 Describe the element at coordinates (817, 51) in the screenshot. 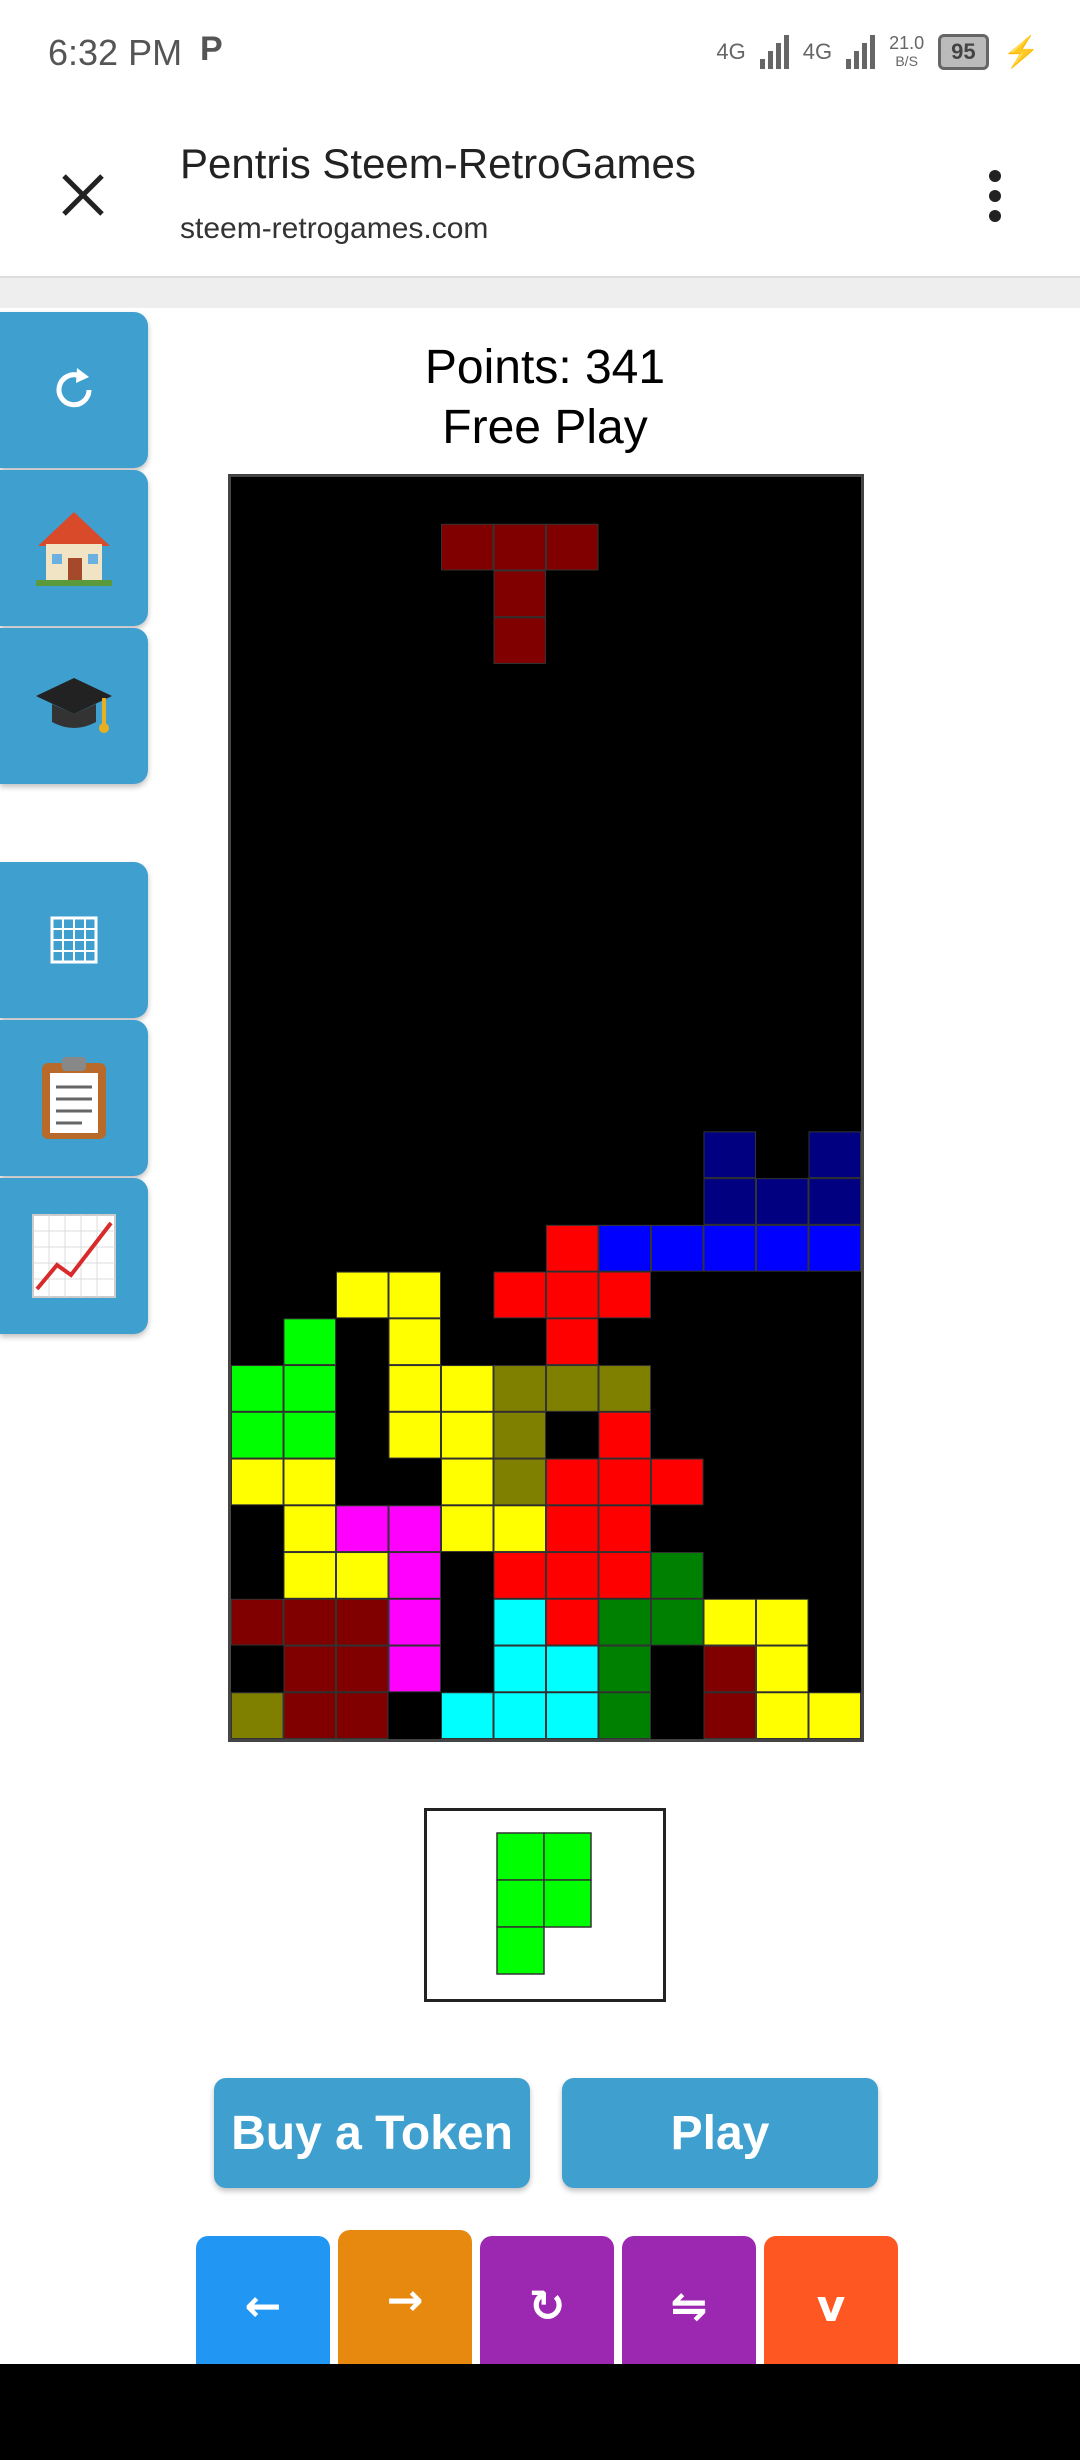

I see `network-label-2: 4G` at that location.